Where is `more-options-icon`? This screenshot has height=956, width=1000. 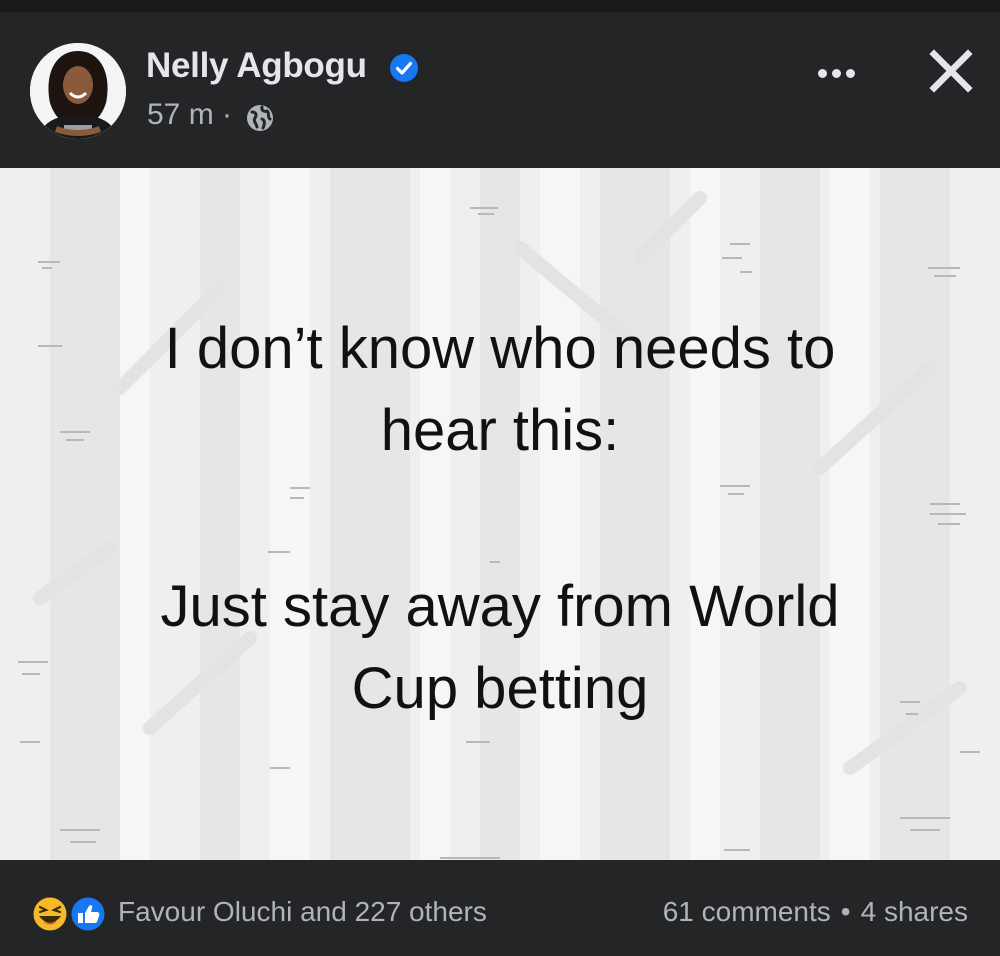
more-options-icon is located at coordinates (836, 73).